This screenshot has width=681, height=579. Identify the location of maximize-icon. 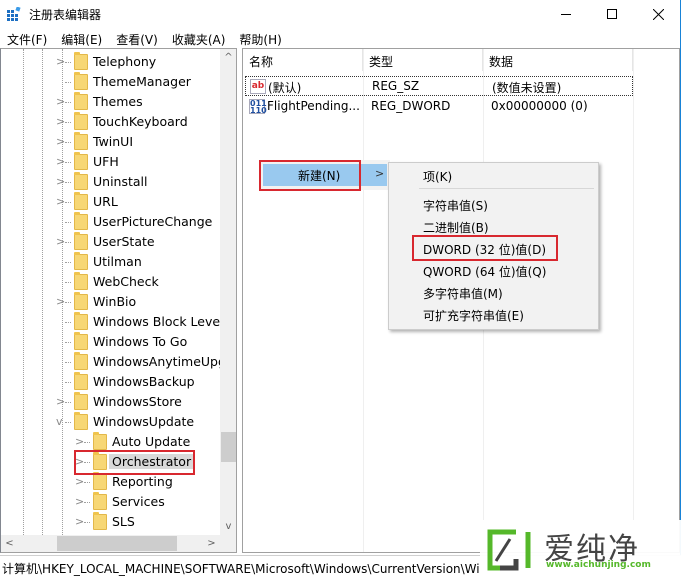
(612, 14).